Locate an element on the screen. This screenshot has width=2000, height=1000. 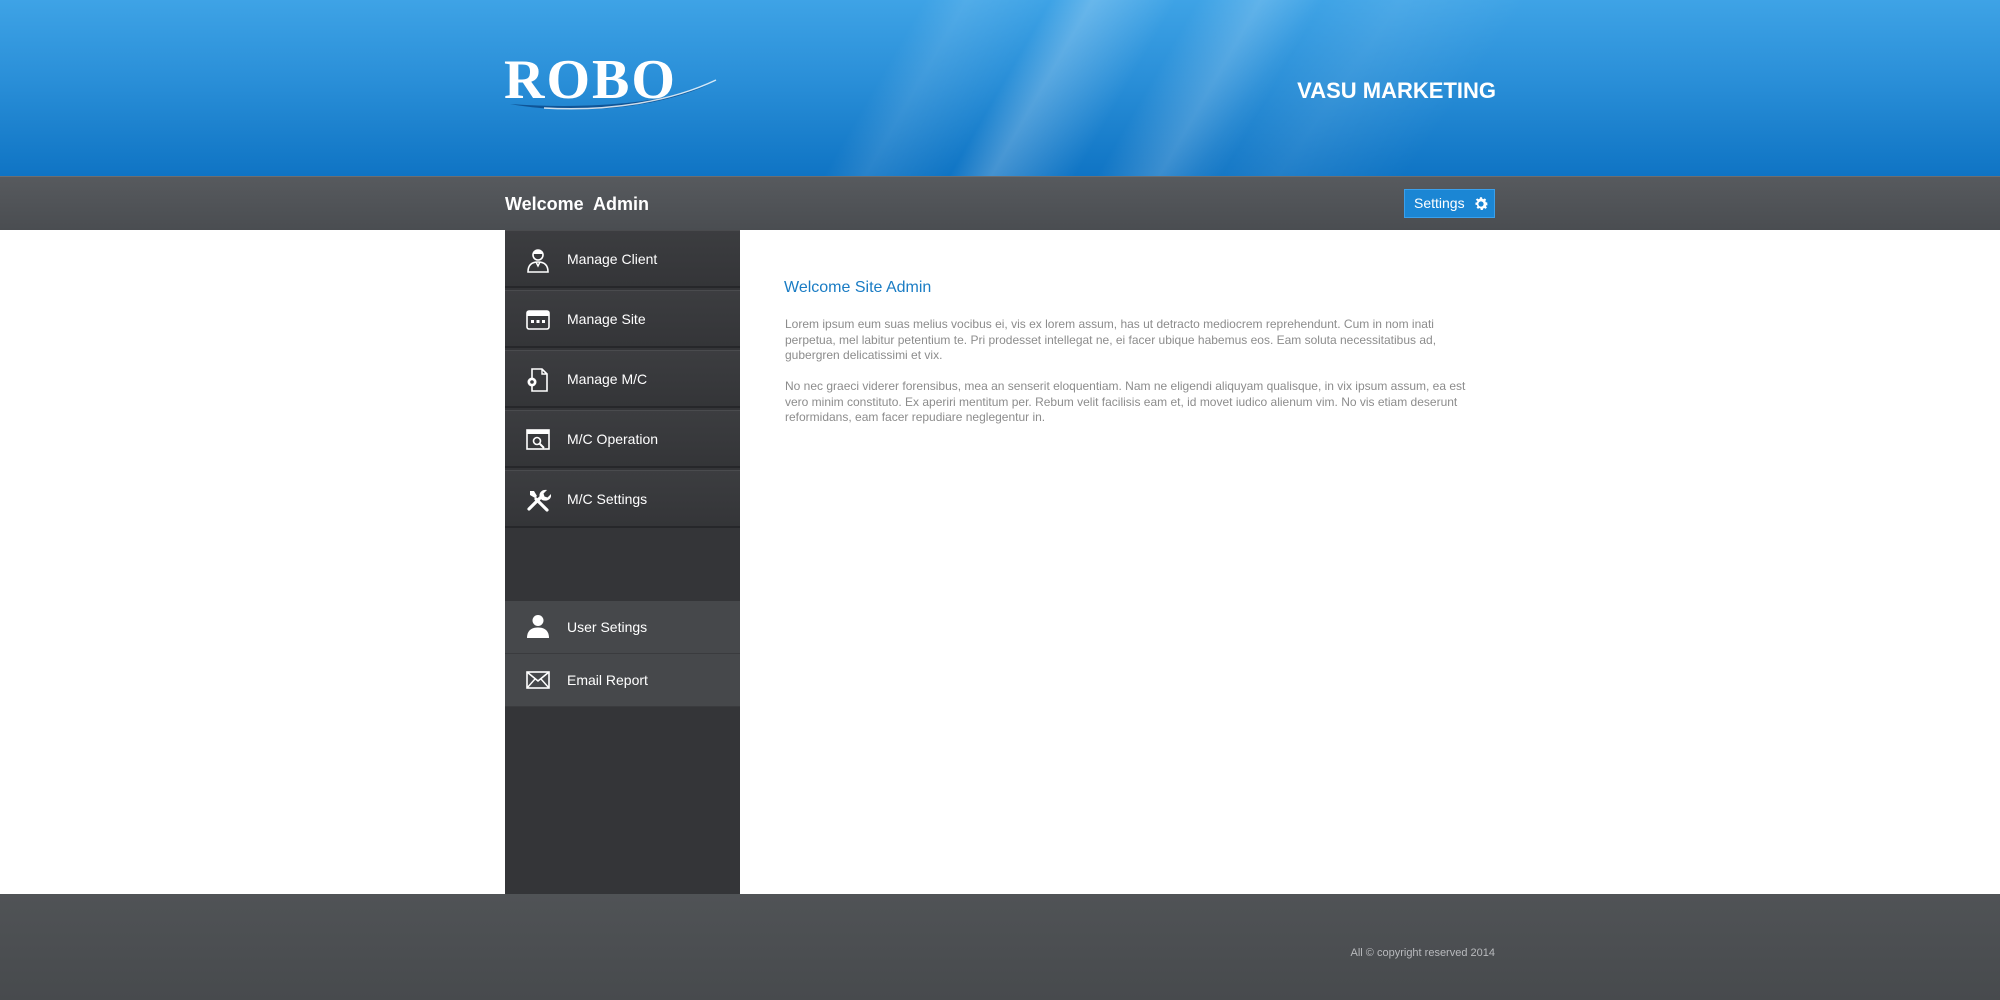
site-window-icon is located at coordinates (538, 320).